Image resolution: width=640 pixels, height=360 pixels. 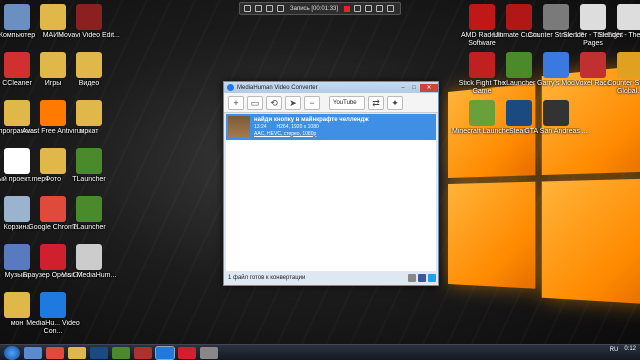 I want to click on pause-icon, so click(x=357, y=8).